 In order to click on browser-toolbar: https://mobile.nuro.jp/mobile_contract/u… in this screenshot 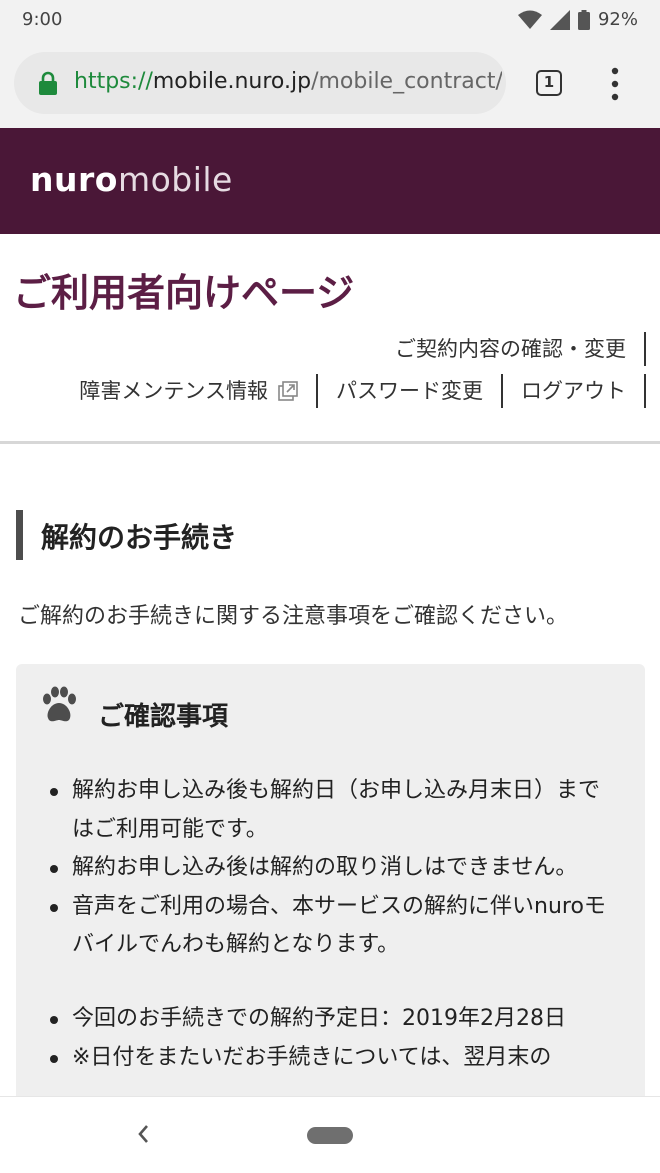, I will do `click(330, 84)`.